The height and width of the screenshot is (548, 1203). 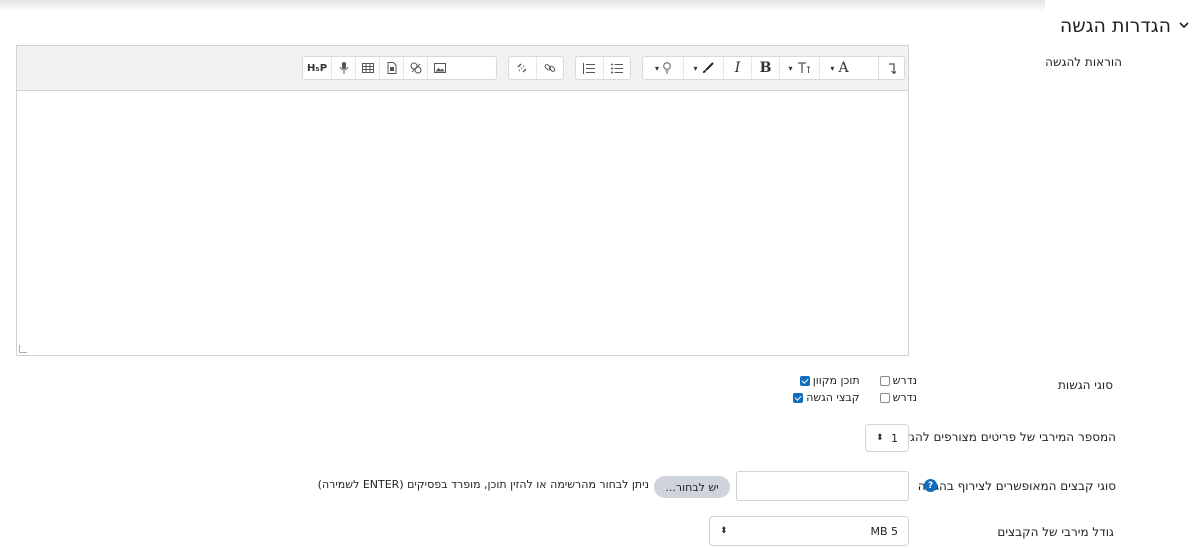 What do you see at coordinates (904, 397) in the screenshot?
I see `file-submission-required-label: נדרש` at bounding box center [904, 397].